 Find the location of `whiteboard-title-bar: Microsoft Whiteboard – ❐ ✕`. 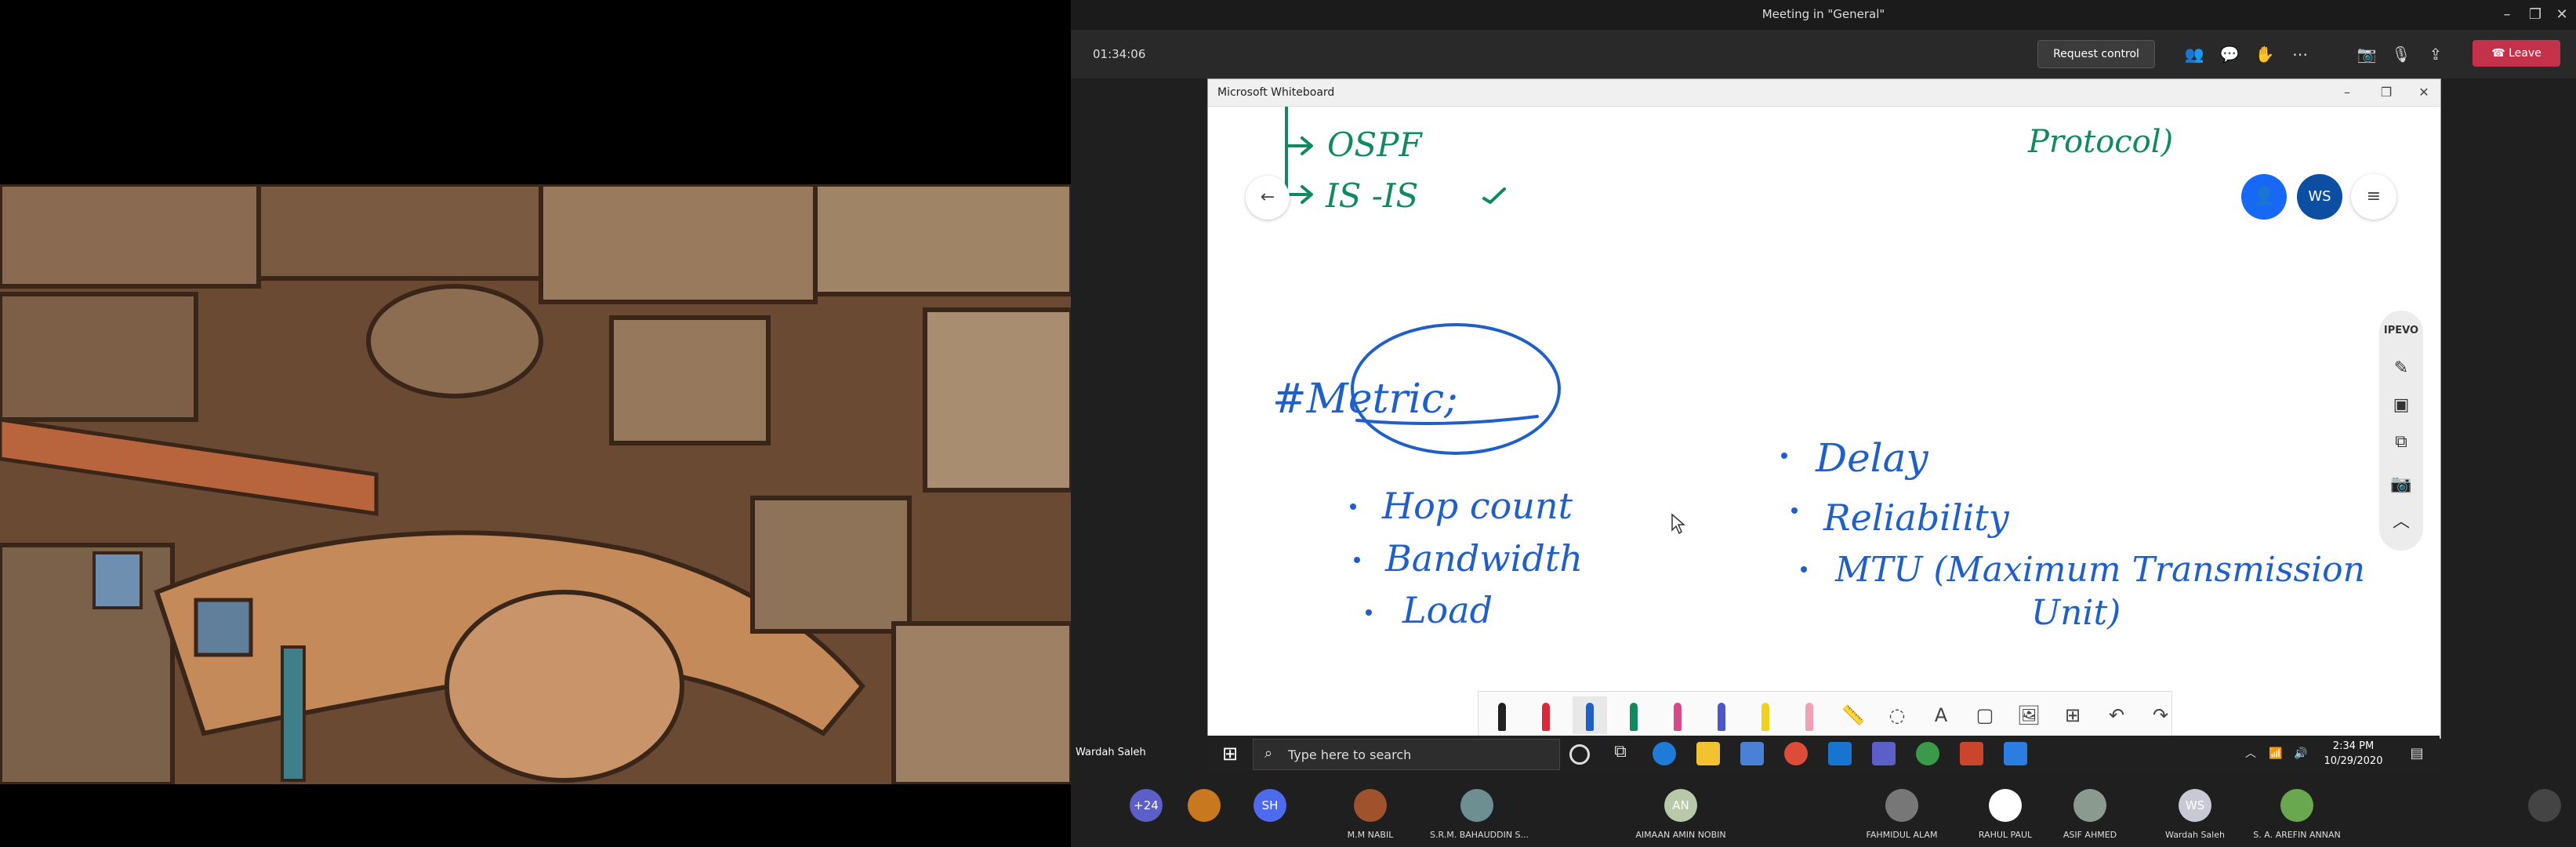

whiteboard-title-bar: Microsoft Whiteboard – ❐ ✕ is located at coordinates (1824, 93).